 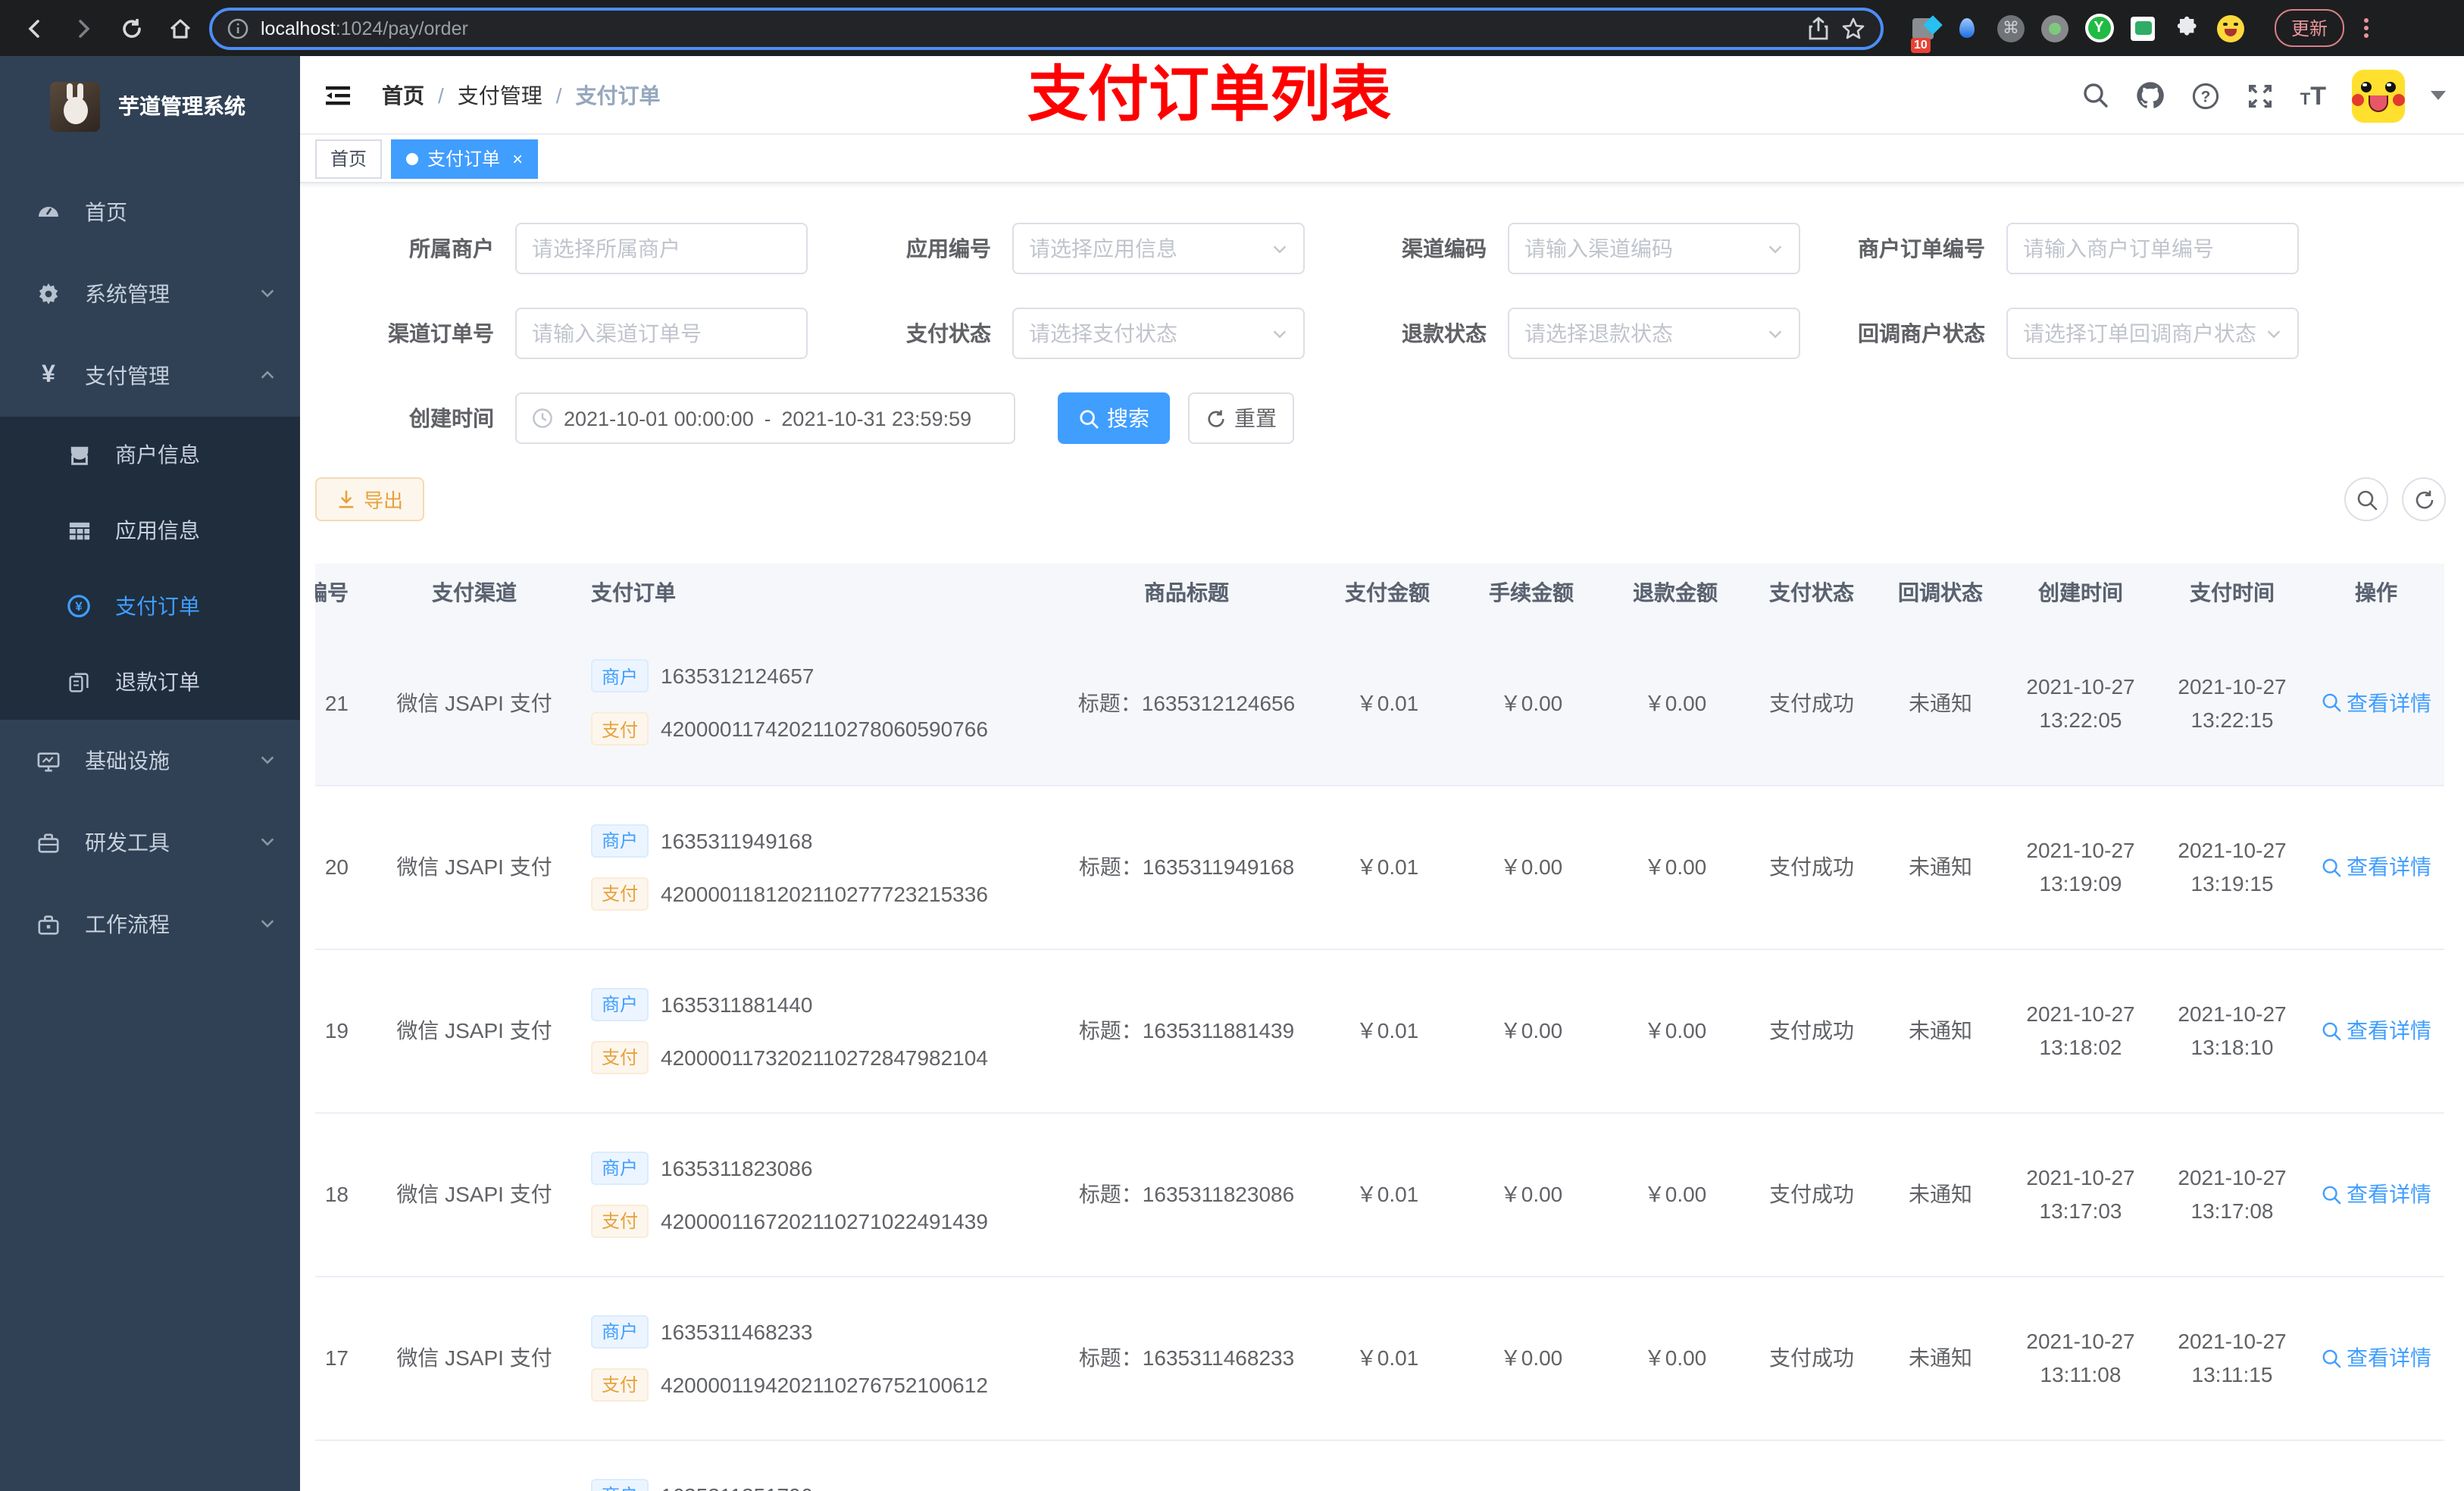 I want to click on browser-menu-icon, so click(x=2366, y=28).